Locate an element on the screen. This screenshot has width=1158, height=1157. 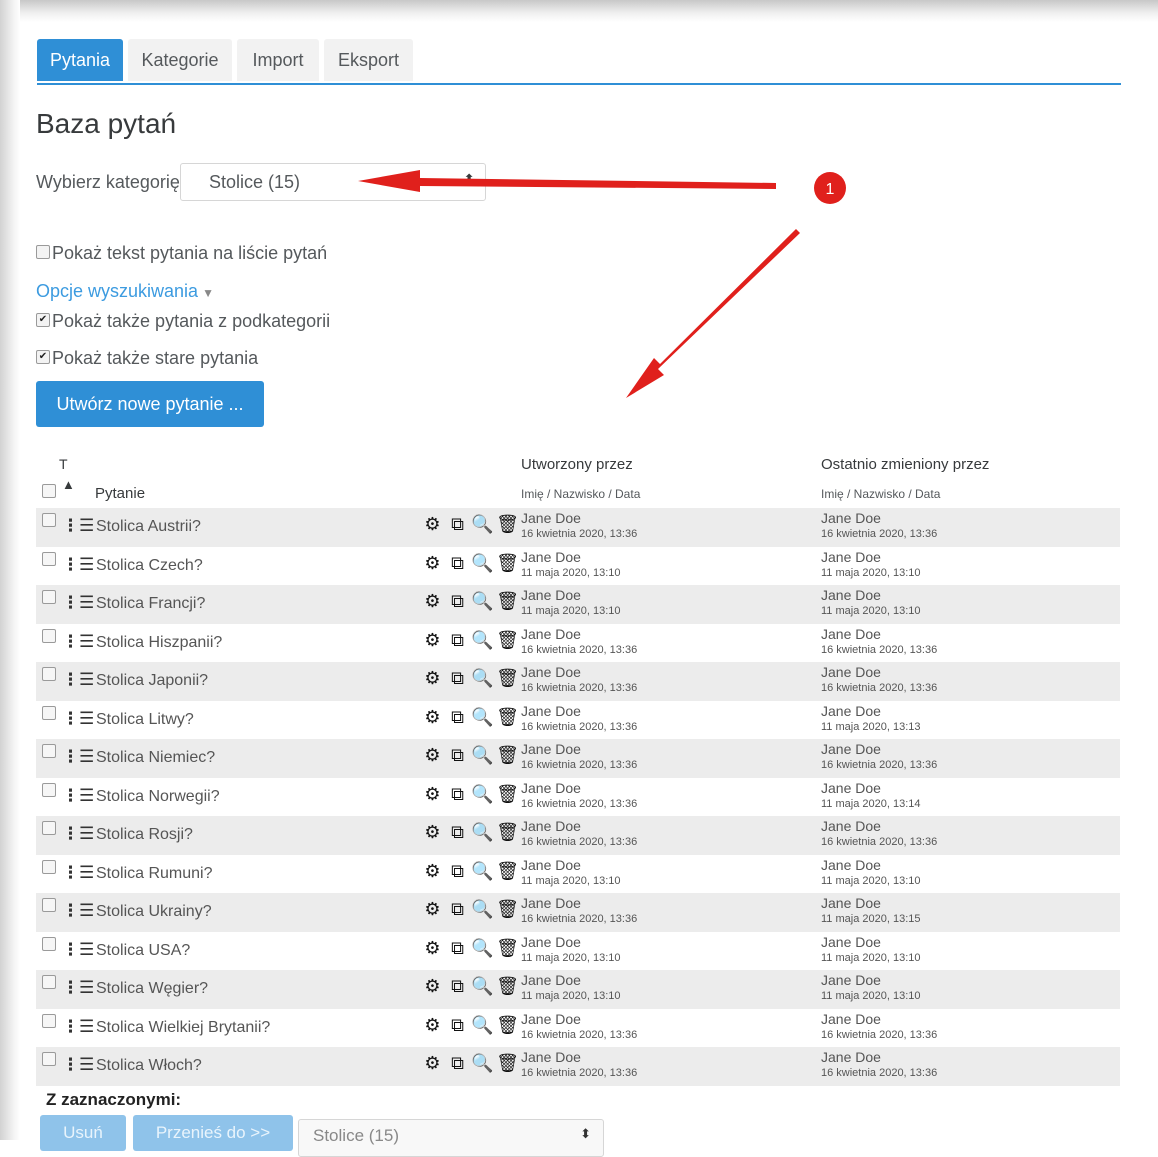
question-name: Stolica Norwegii? is located at coordinates (158, 797).